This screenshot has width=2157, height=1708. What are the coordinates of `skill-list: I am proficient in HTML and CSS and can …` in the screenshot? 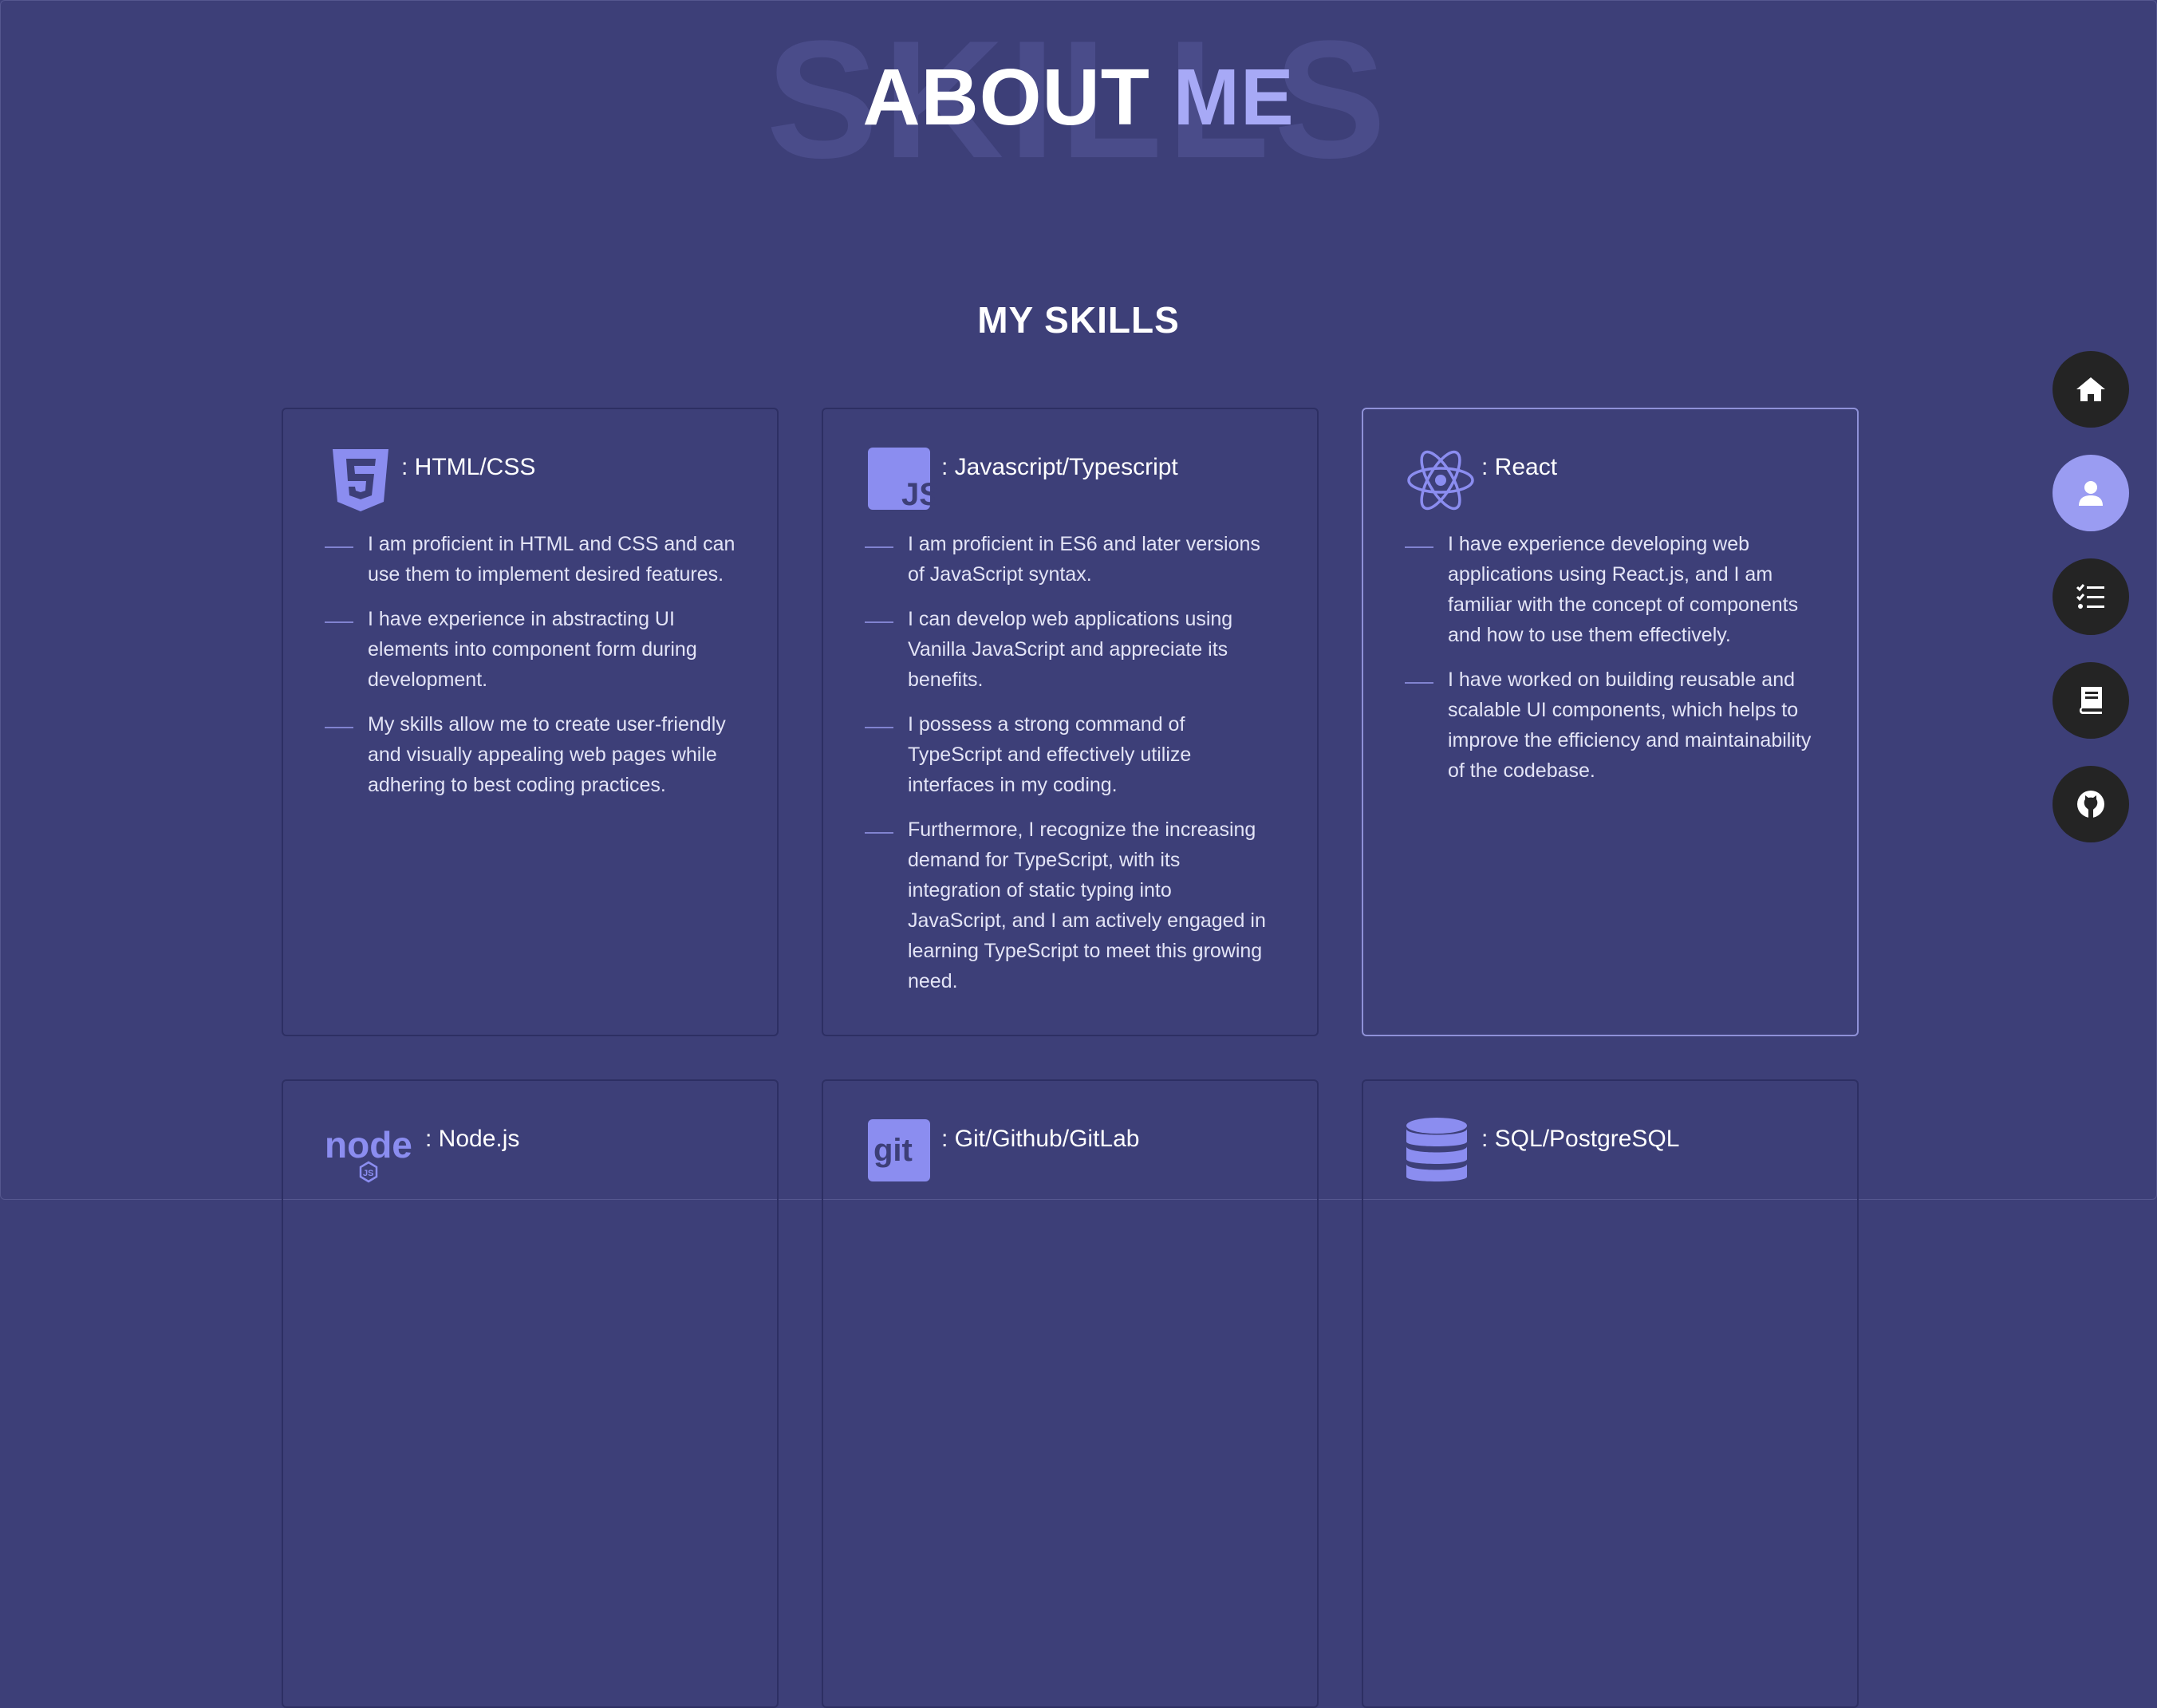 It's located at (530, 664).